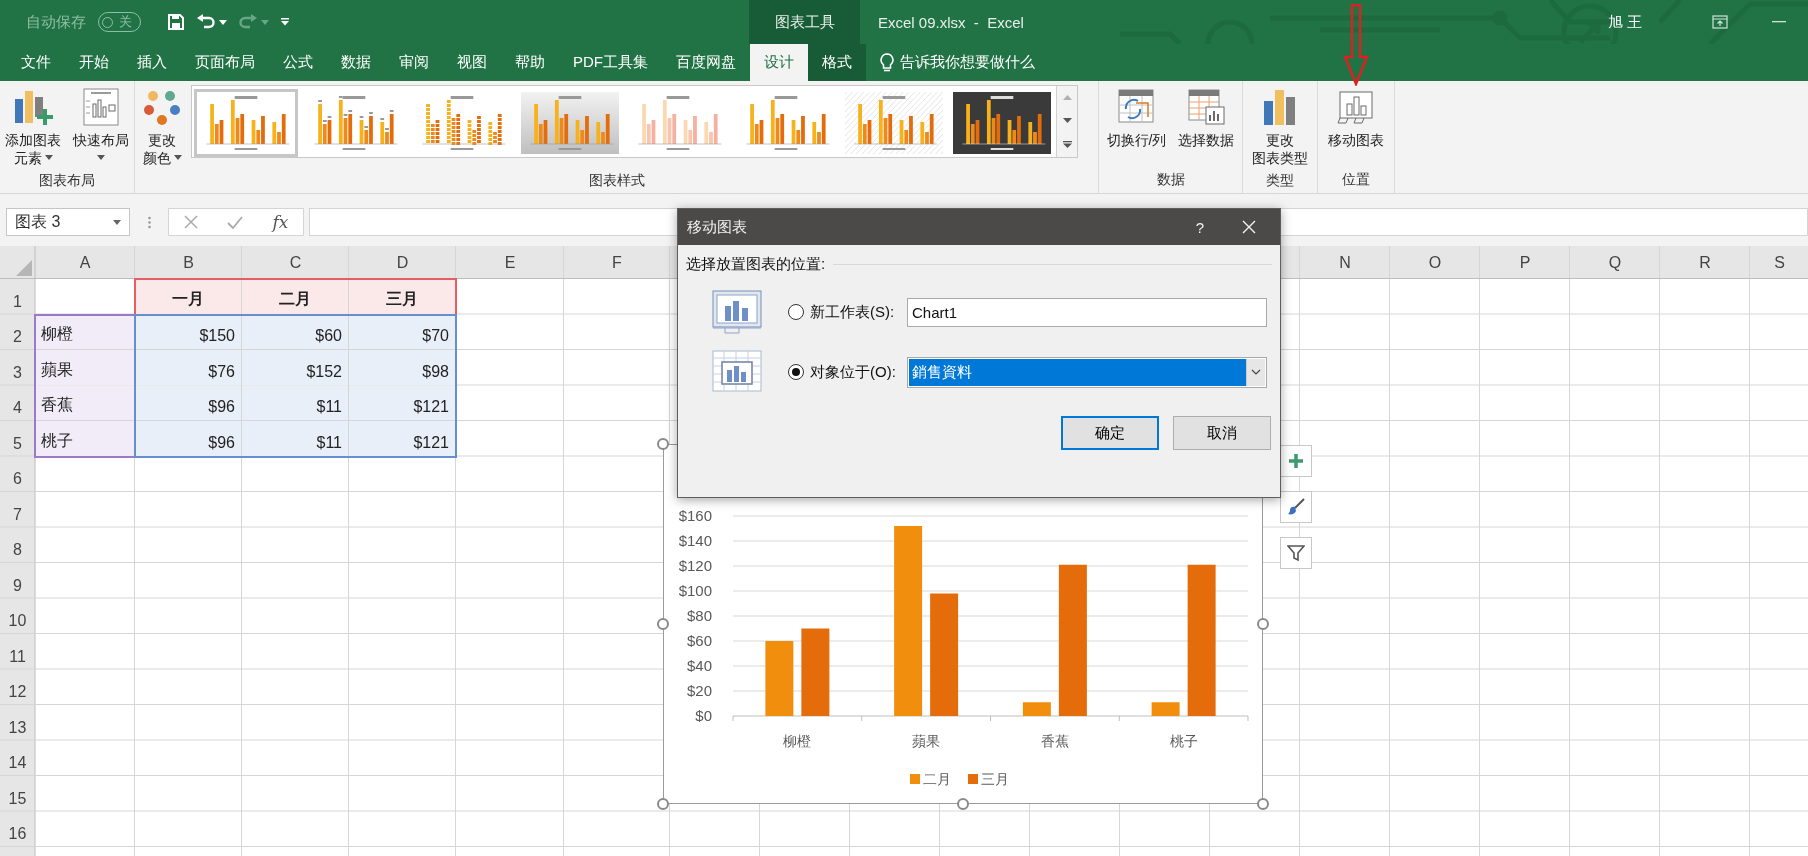 The height and width of the screenshot is (856, 1808). I want to click on legend-item: 二月, so click(930, 779).